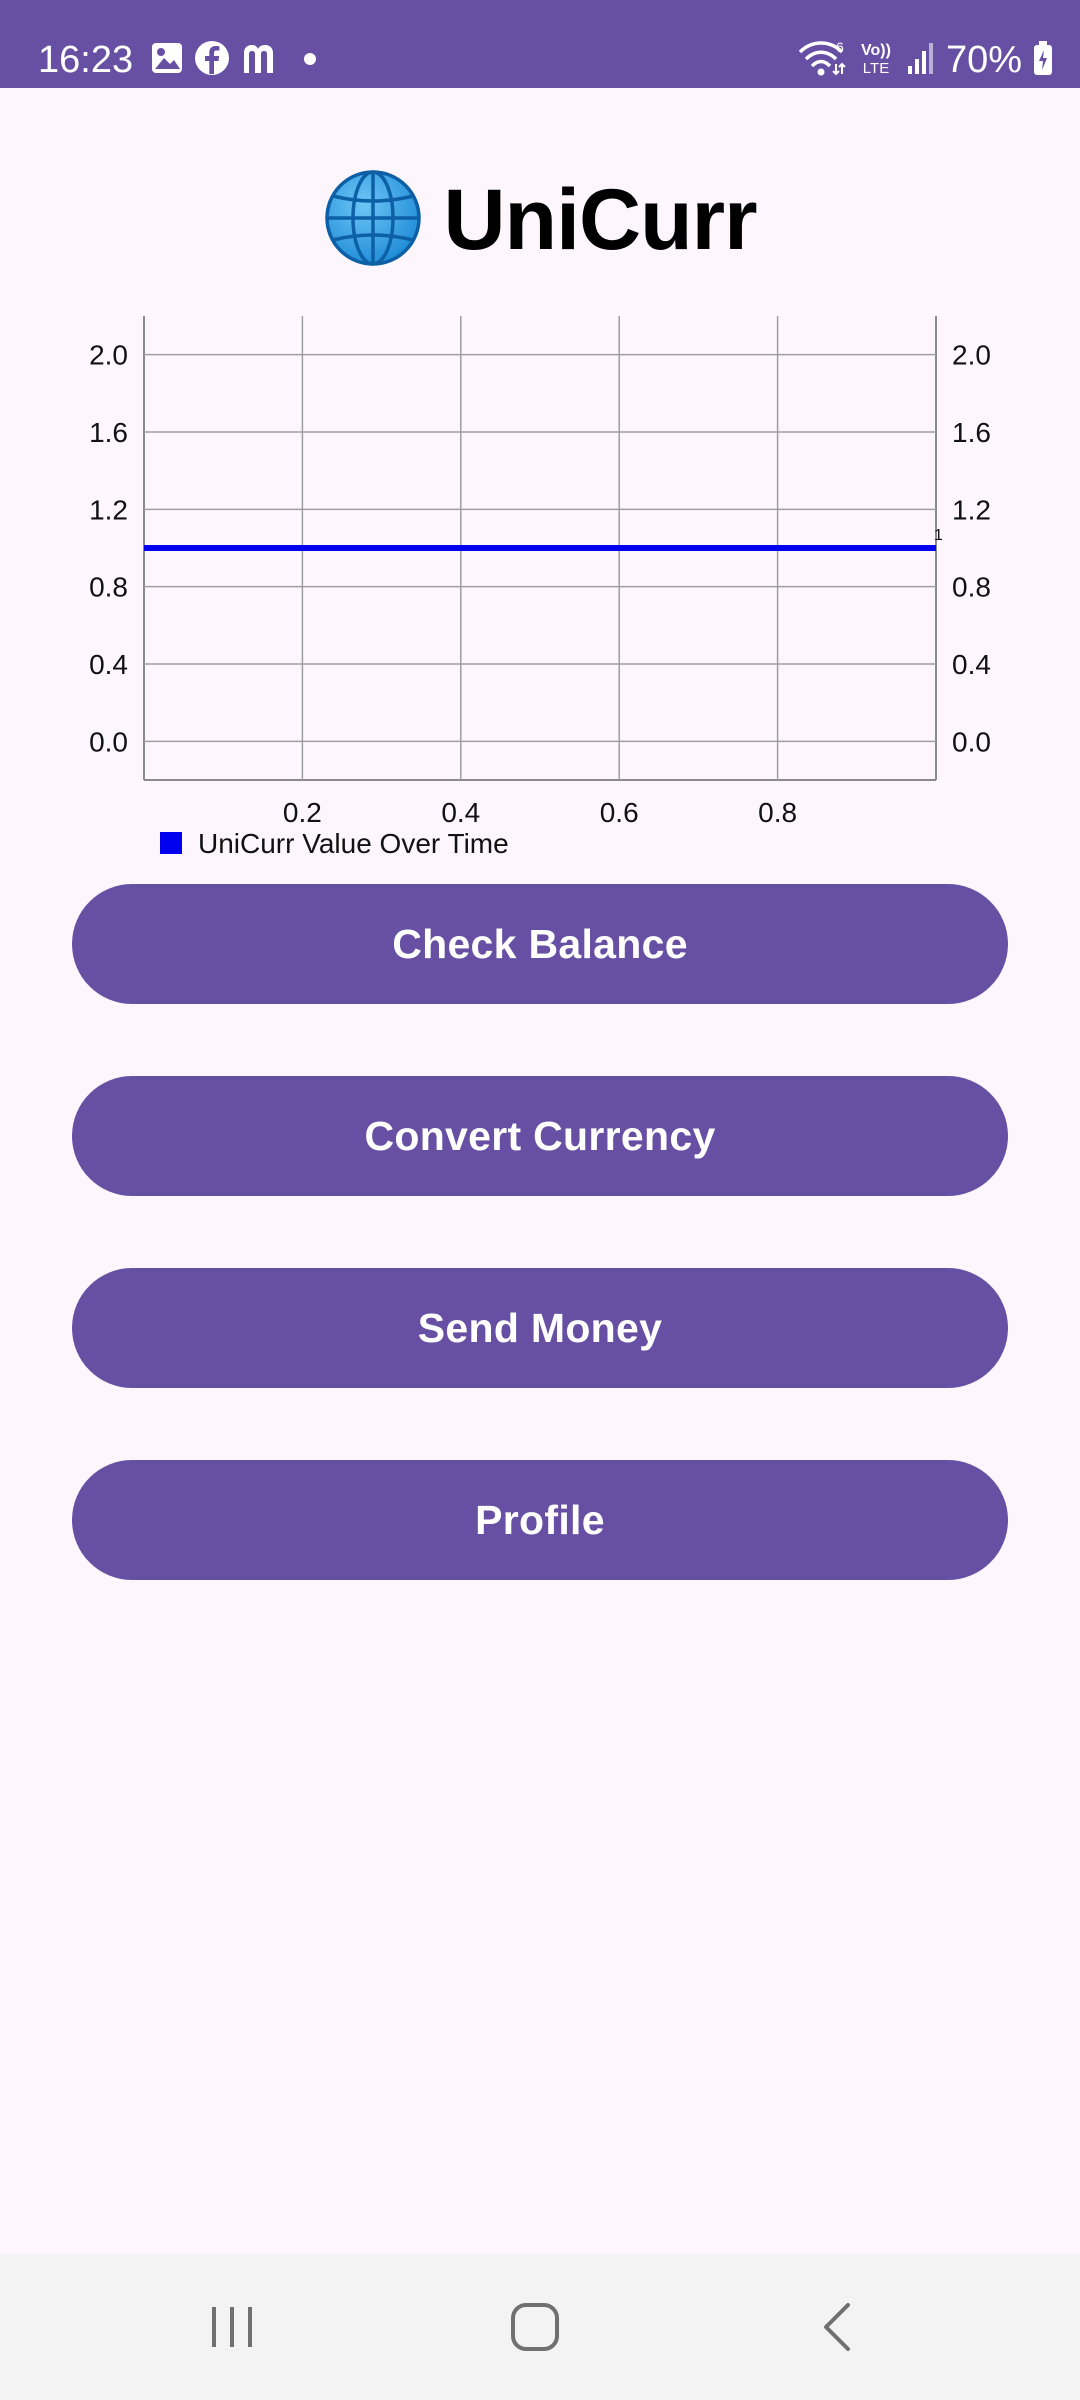 Image resolution: width=1080 pixels, height=2400 pixels. What do you see at coordinates (460, 812) in the screenshot?
I see `x-tick-label: 0.4` at bounding box center [460, 812].